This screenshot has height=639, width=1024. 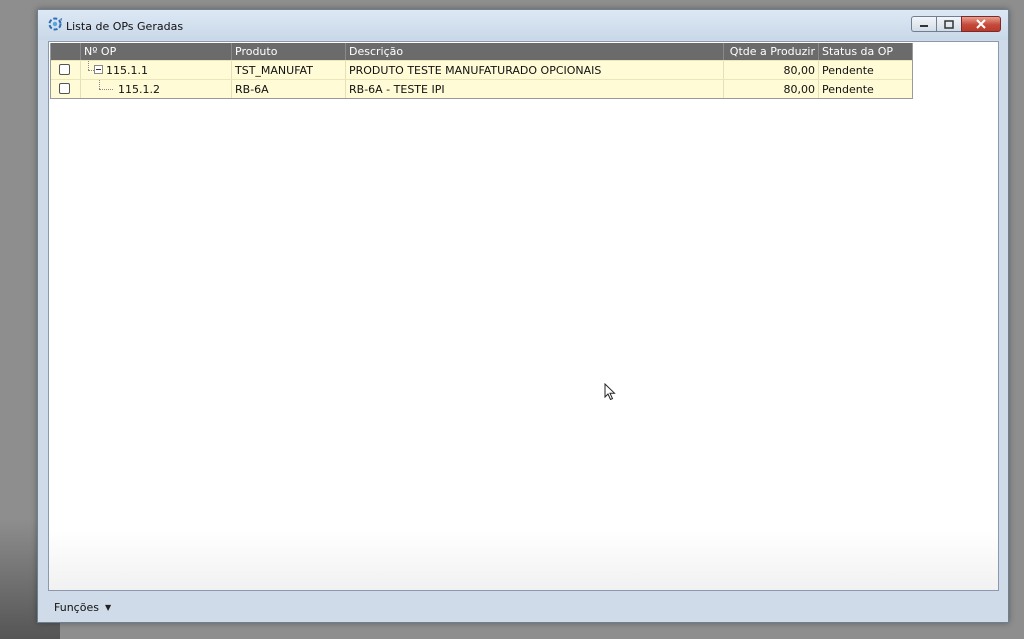 I want to click on mouse-pointer-icon, so click(x=610, y=392).